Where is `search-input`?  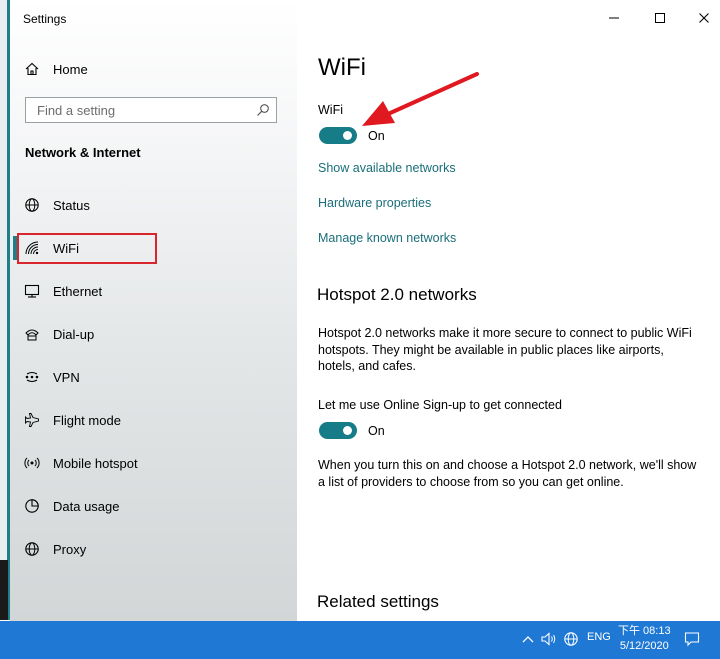
search-input is located at coordinates (142, 110).